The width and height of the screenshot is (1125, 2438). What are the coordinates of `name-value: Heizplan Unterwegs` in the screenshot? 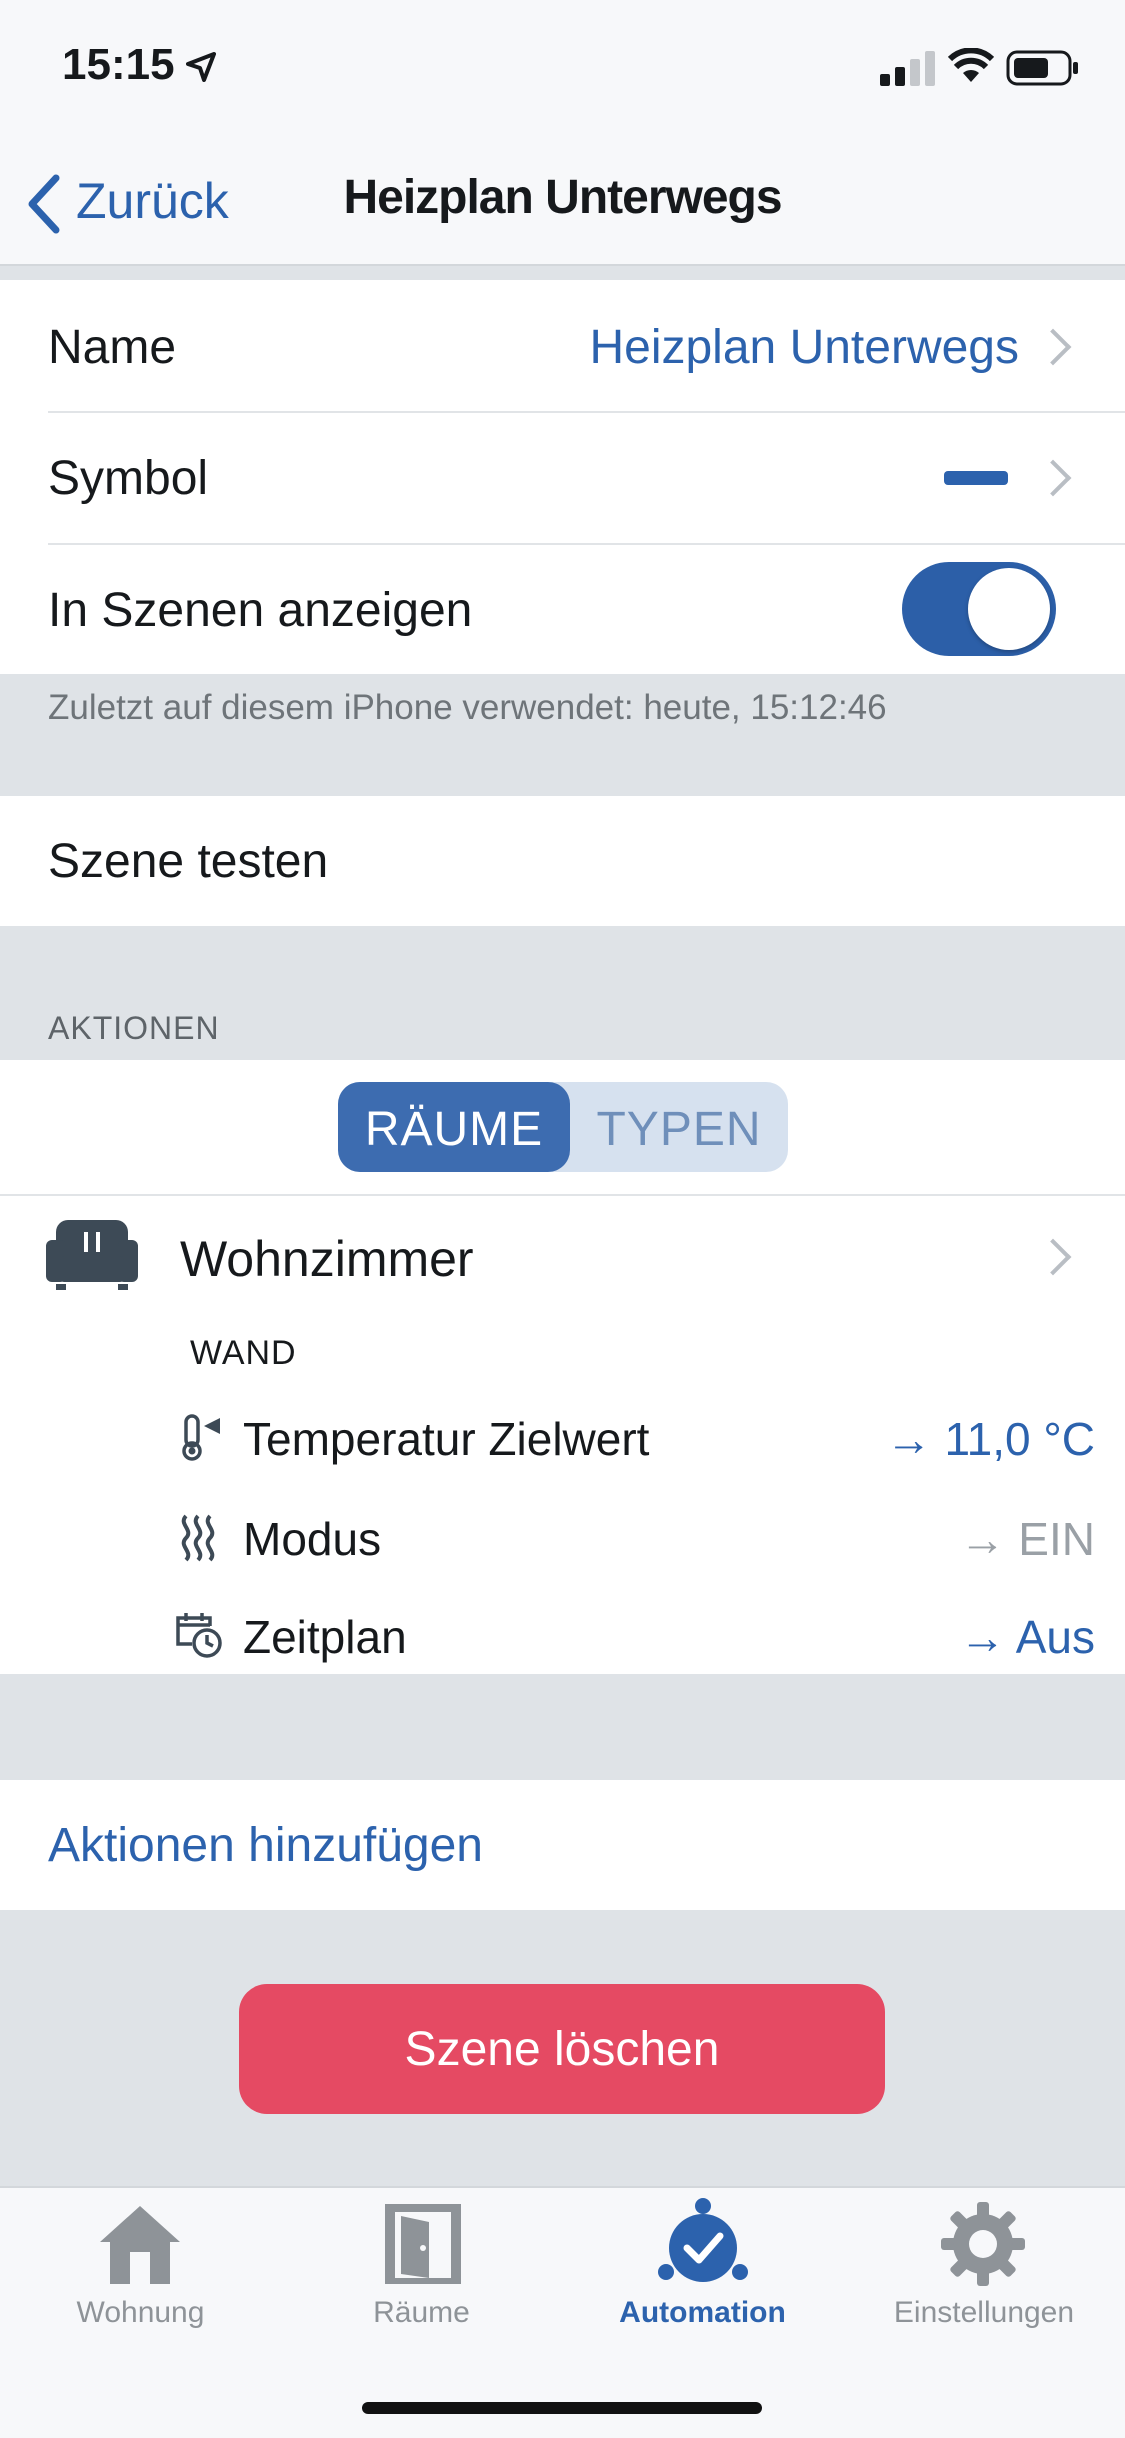 It's located at (804, 347).